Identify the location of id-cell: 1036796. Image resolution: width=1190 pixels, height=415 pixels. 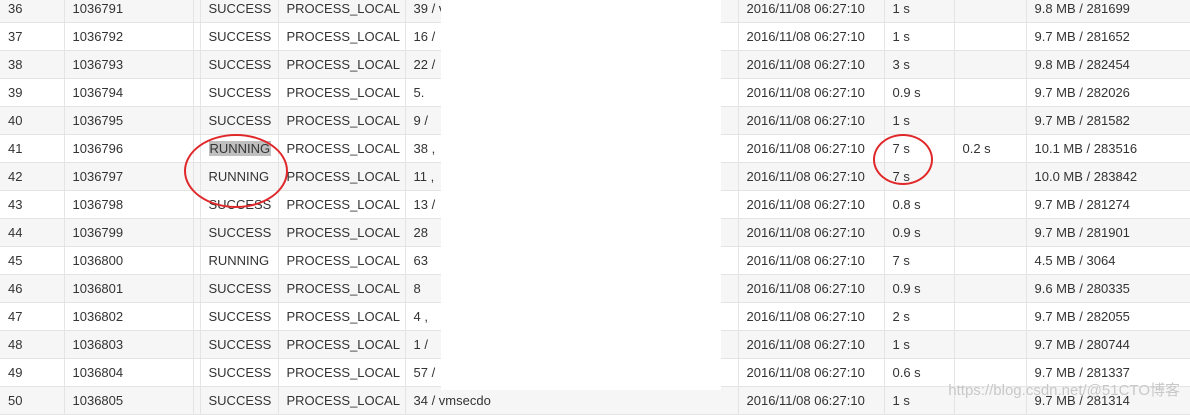
(129, 148).